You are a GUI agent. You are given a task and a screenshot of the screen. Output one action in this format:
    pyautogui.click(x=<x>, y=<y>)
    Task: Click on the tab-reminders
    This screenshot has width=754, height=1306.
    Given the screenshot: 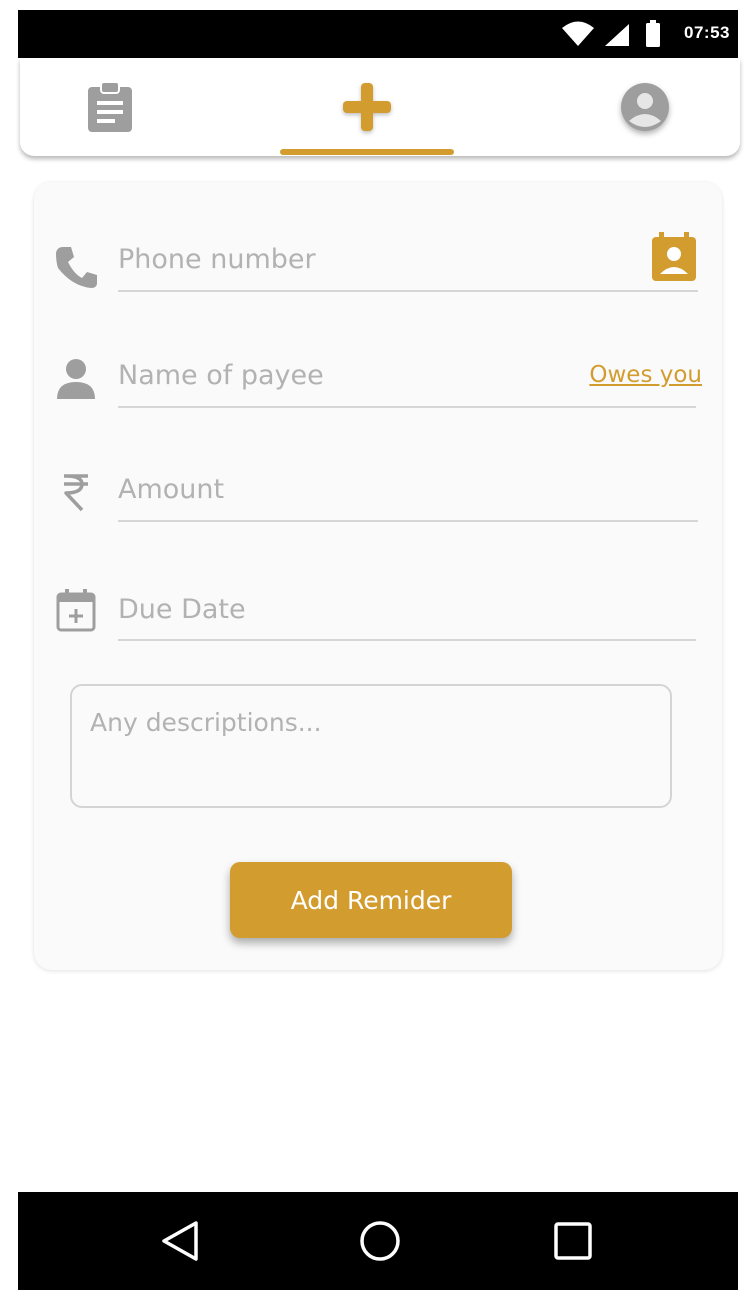 What is the action you would take?
    pyautogui.click(x=110, y=107)
    